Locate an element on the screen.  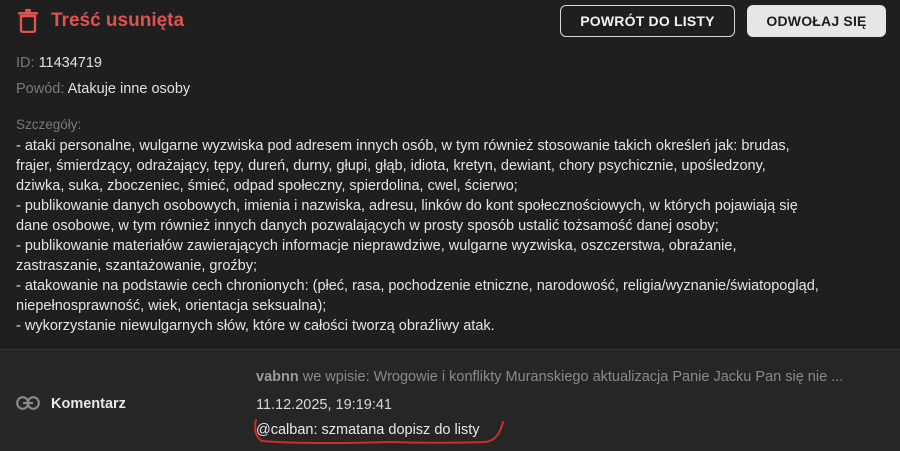
comment-label: Komentarz is located at coordinates (88, 404).